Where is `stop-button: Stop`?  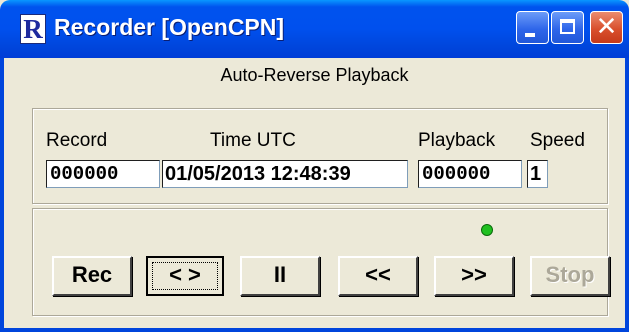
stop-button: Stop is located at coordinates (570, 276).